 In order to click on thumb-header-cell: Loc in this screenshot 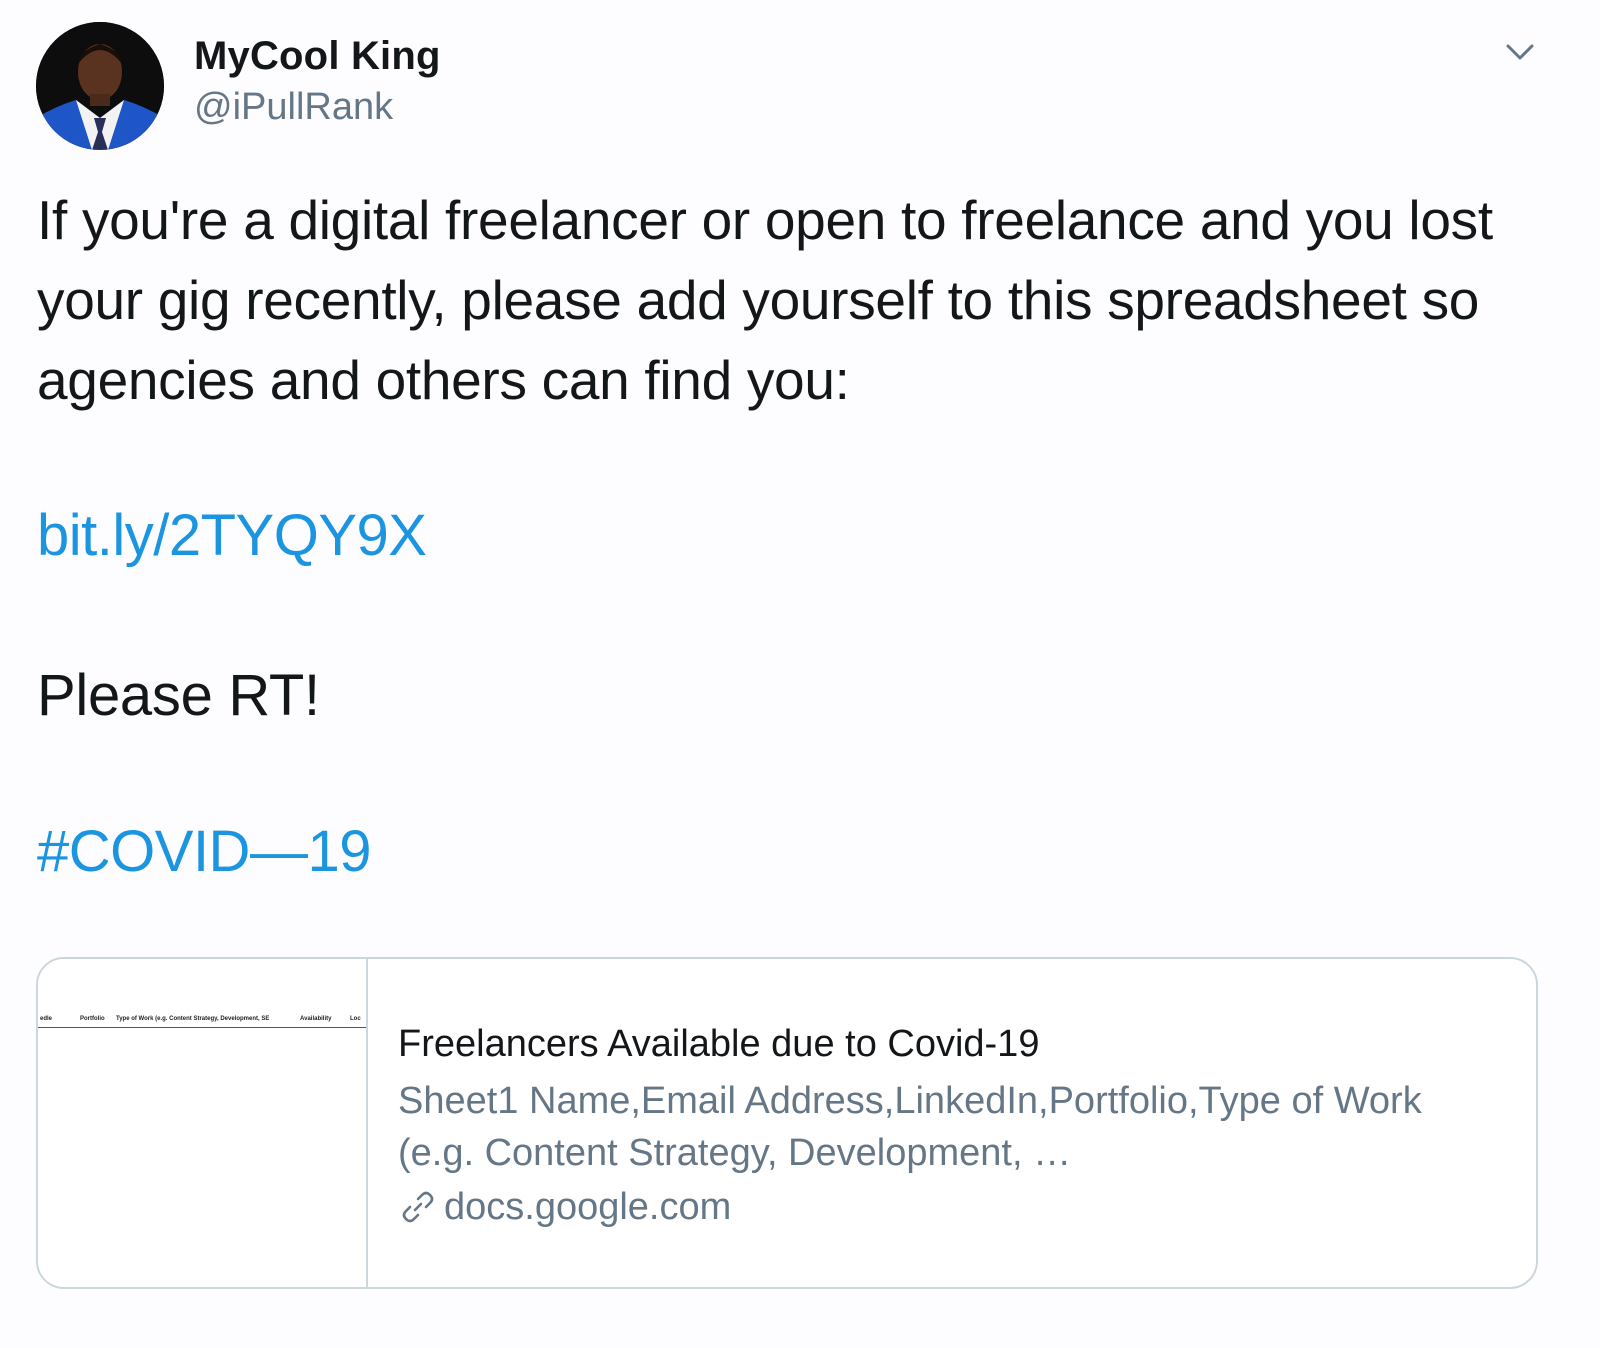, I will do `click(355, 1019)`.